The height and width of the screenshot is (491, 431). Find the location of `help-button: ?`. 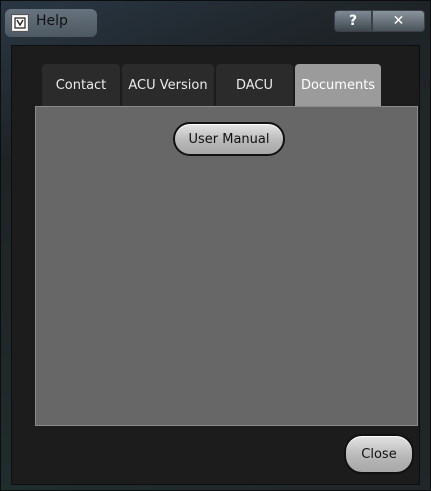

help-button: ? is located at coordinates (353, 21).